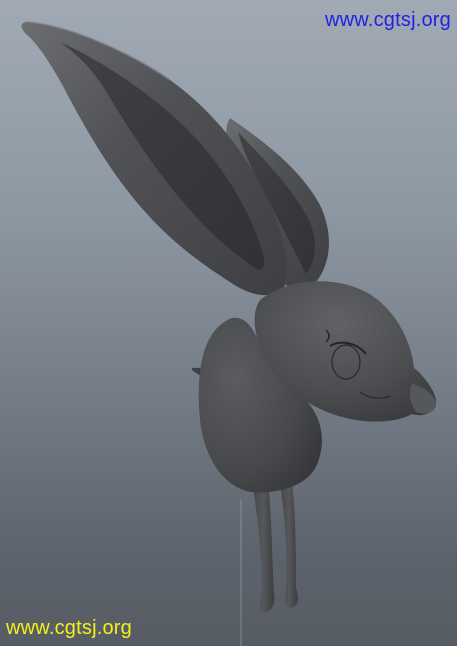 The height and width of the screenshot is (646, 457). I want to click on legs, so click(269, 563).